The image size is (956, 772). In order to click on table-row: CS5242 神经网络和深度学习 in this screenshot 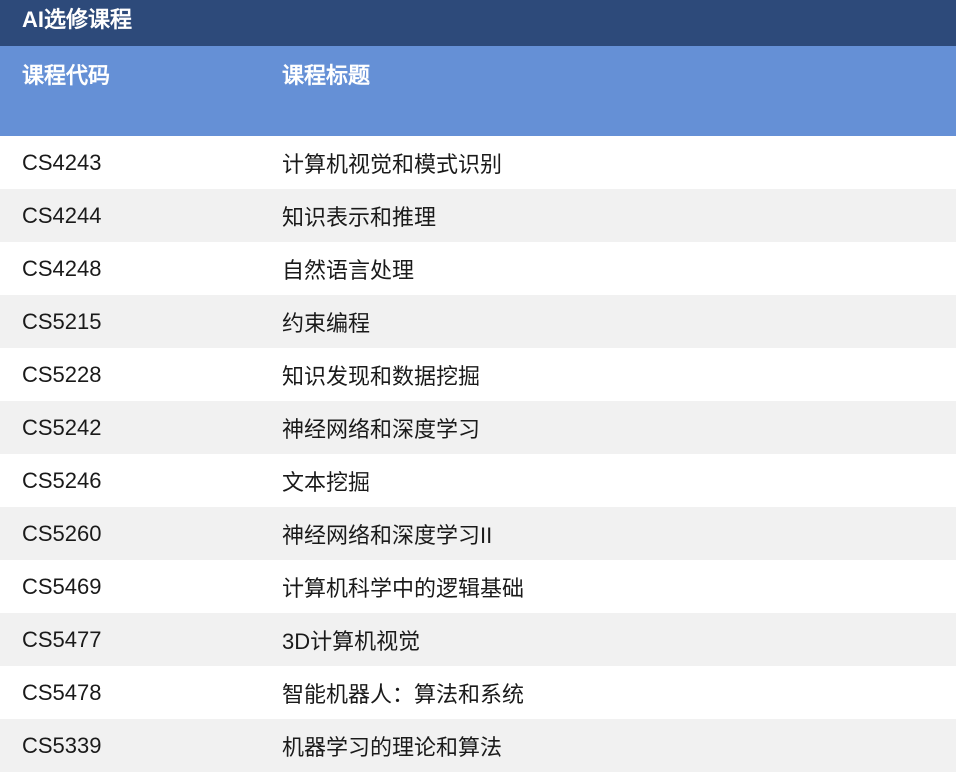, I will do `click(478, 427)`.